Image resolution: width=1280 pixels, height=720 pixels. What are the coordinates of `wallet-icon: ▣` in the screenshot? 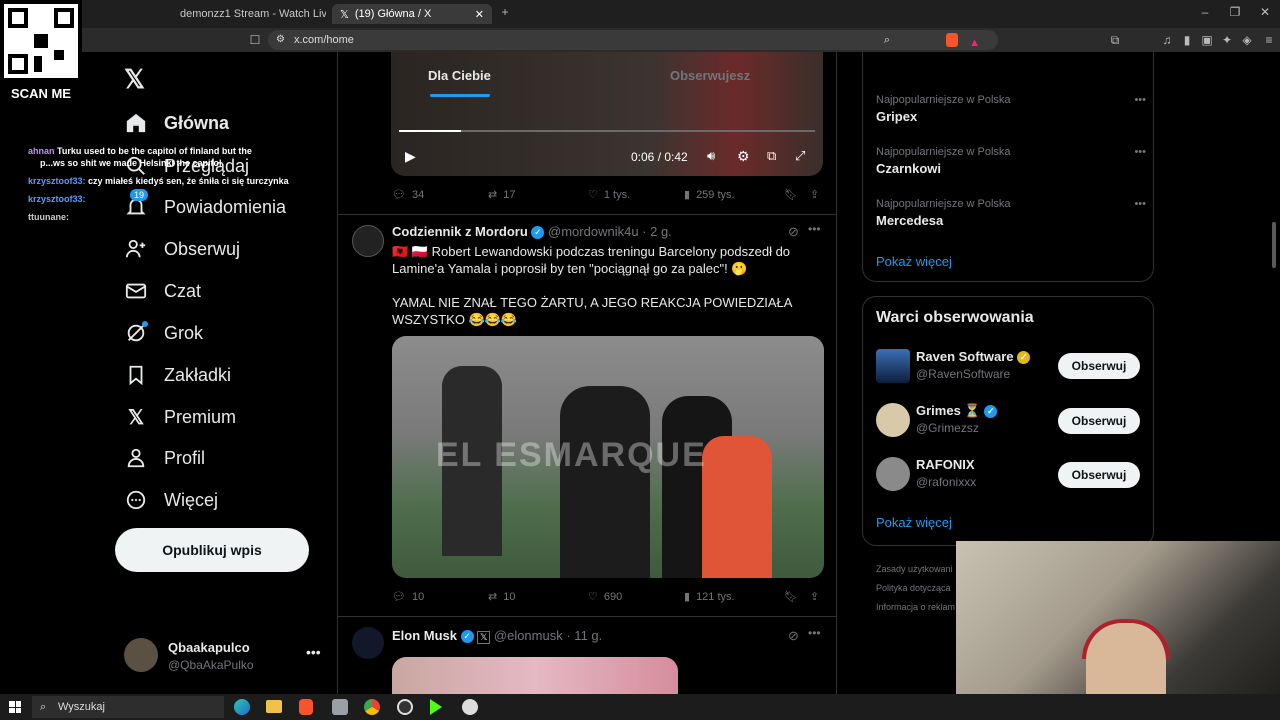 It's located at (1207, 40).